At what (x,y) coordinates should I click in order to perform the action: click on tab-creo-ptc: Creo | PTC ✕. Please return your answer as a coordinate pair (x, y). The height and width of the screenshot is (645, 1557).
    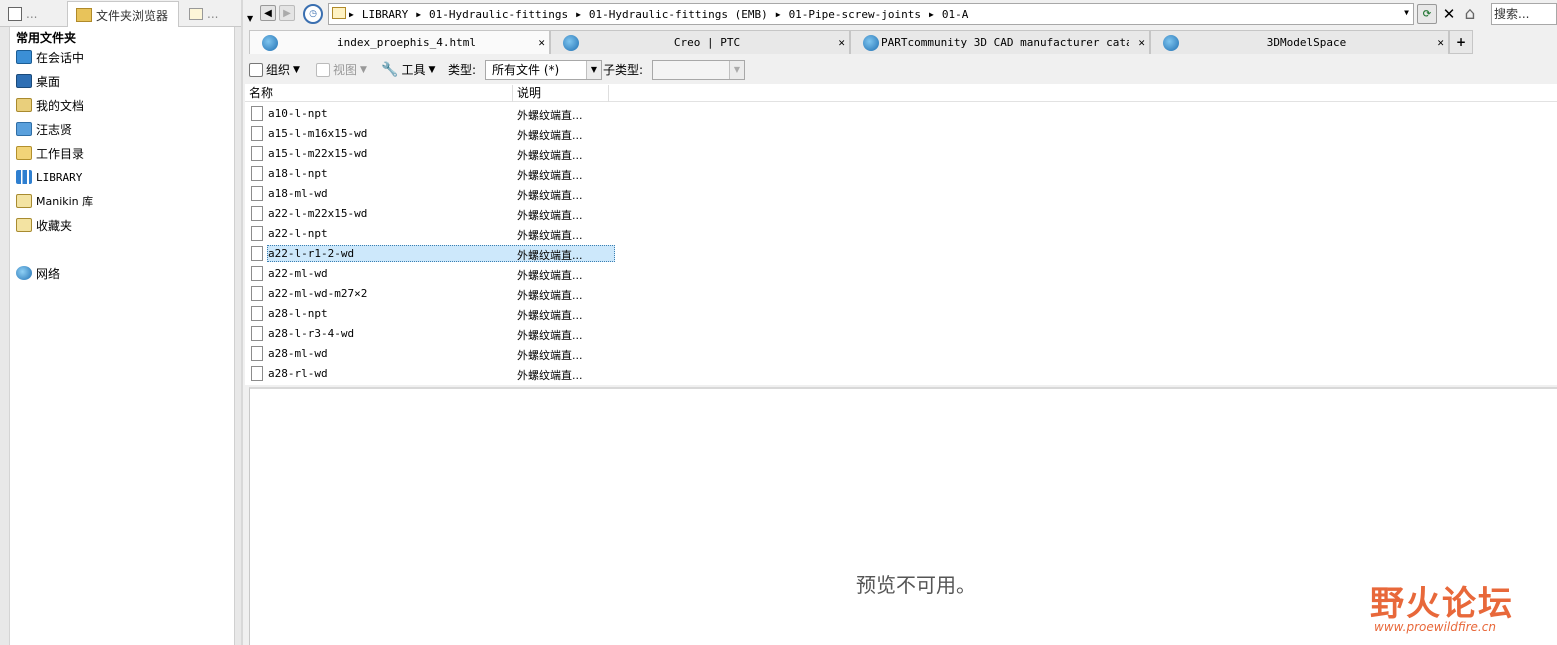
    Looking at the image, I should click on (700, 42).